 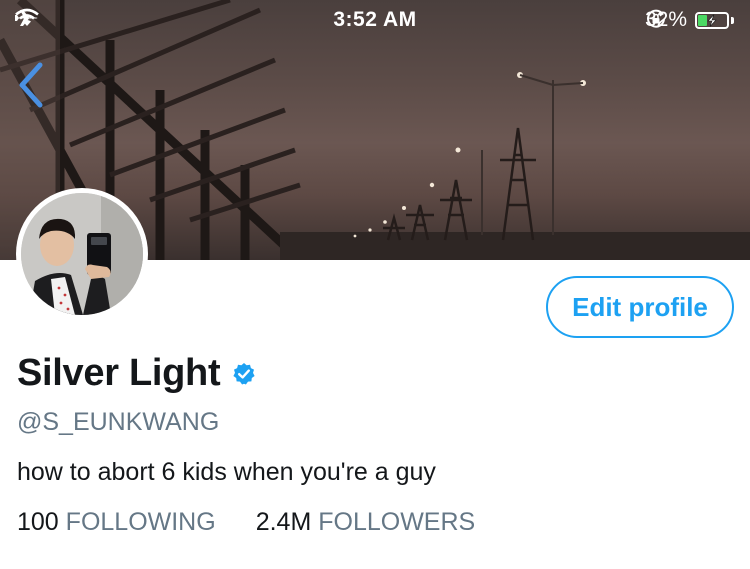 I want to click on profile-bio: how to abort 6 kids when you're a guy, so click(x=226, y=472).